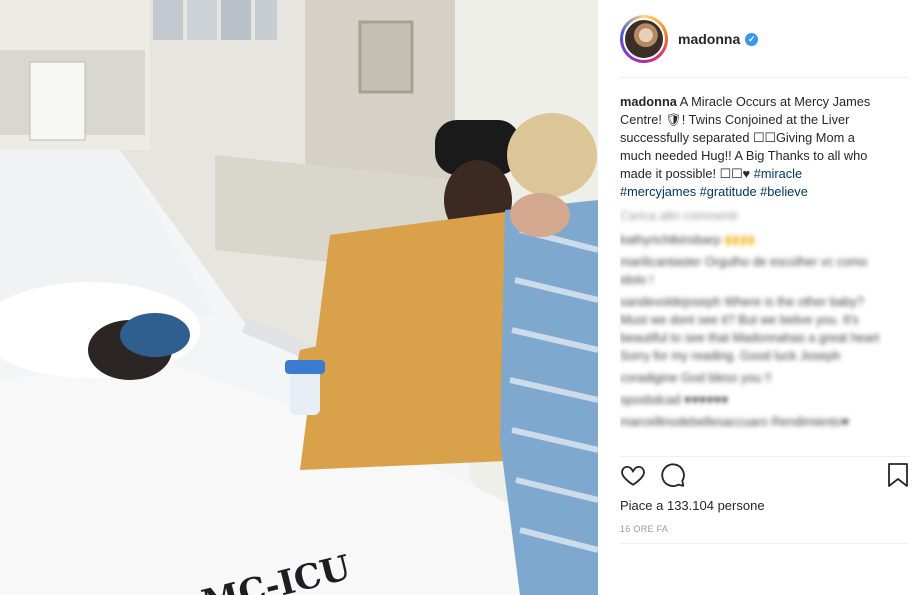 The image size is (914, 595). What do you see at coordinates (674, 400) in the screenshot?
I see `comment-item: sposbdcad ♥♥♥♥♥♥` at bounding box center [674, 400].